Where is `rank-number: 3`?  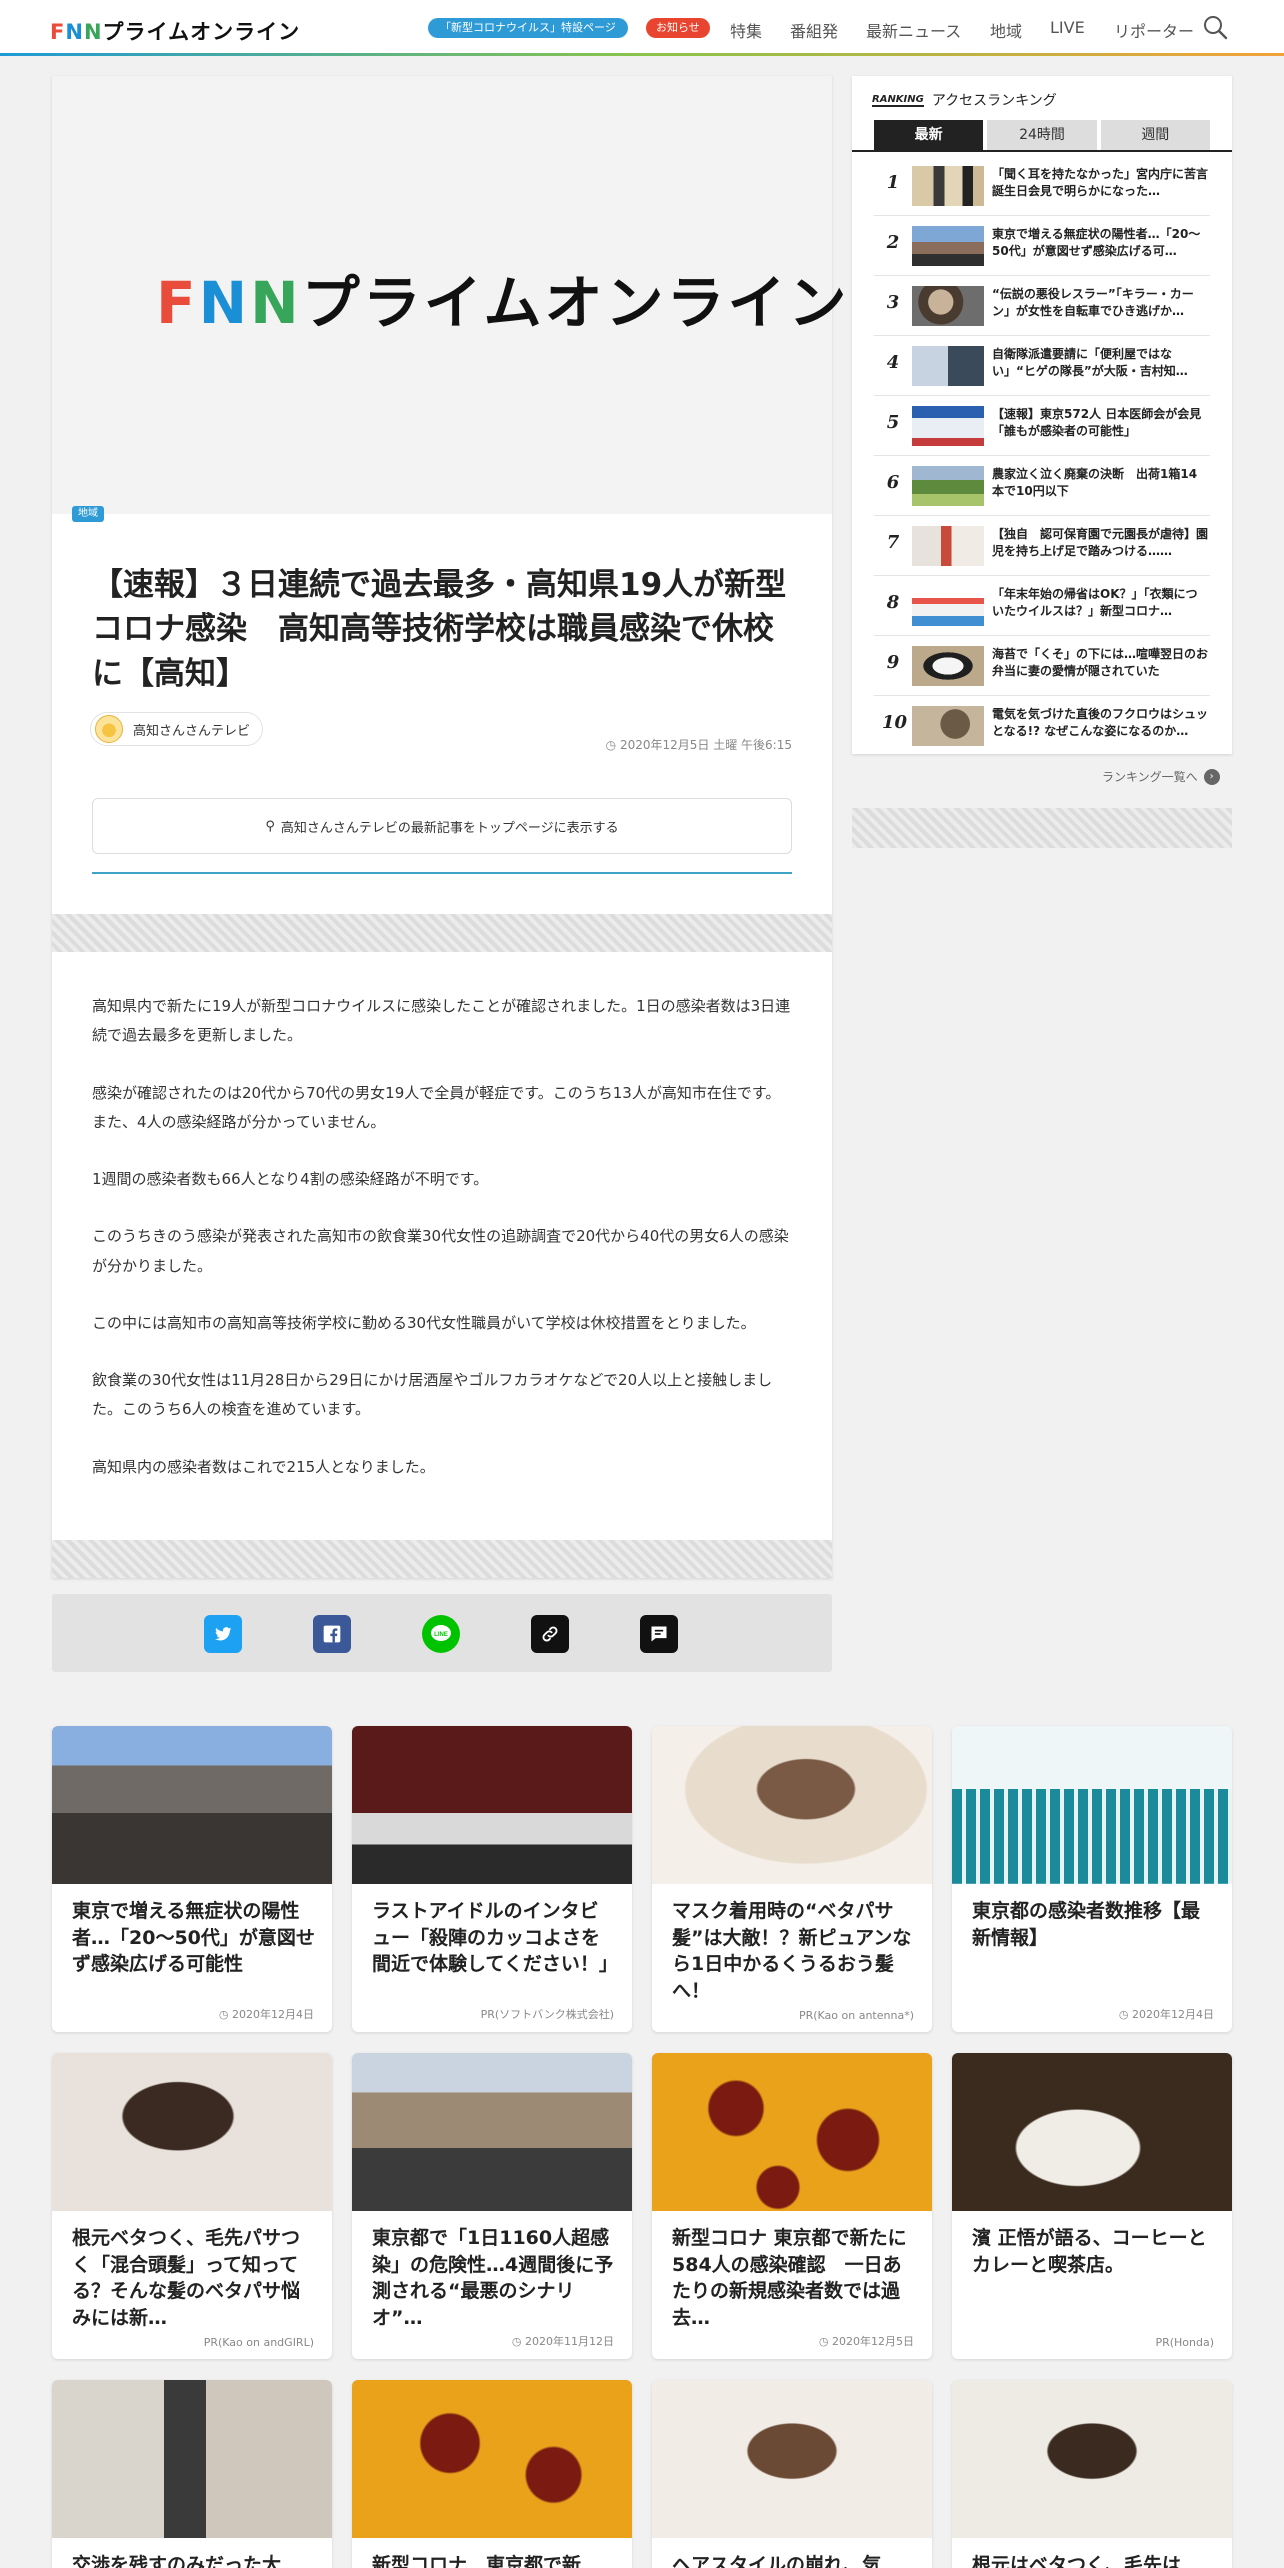 rank-number: 3 is located at coordinates (893, 302).